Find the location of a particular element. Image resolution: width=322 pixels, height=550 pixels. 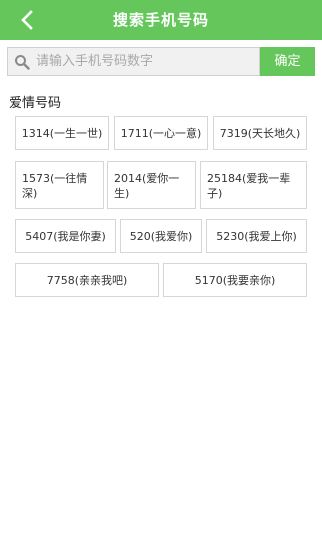

search-box is located at coordinates (133, 61).